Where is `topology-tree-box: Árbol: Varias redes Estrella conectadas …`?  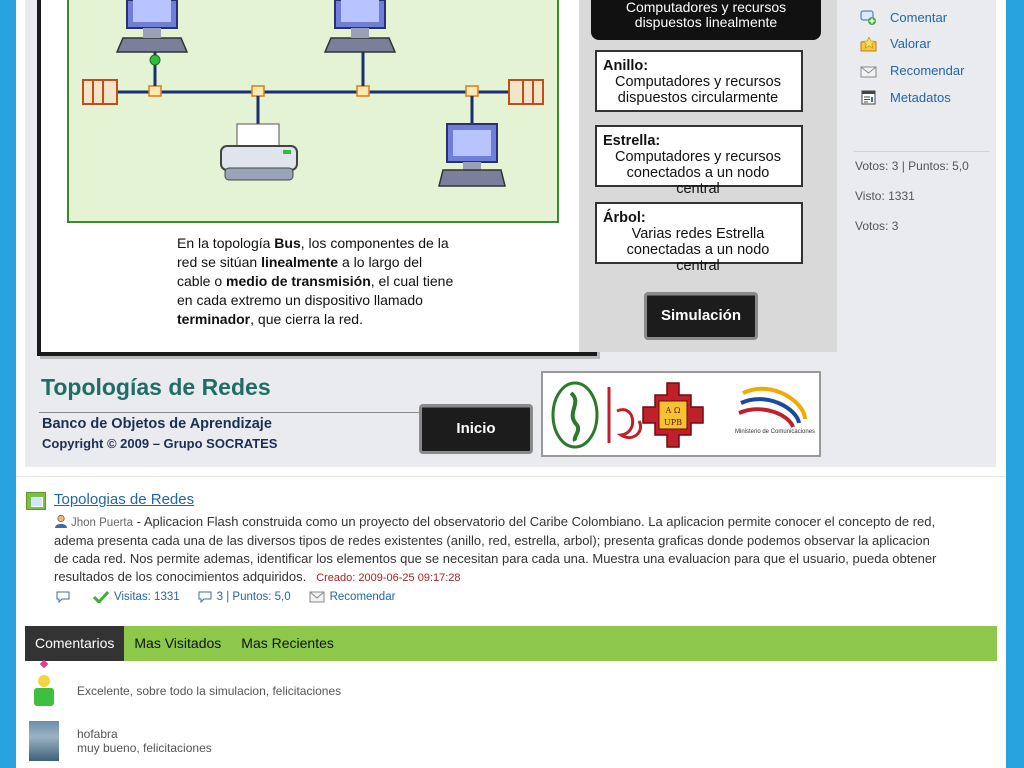 topology-tree-box: Árbol: Varias redes Estrella conectadas … is located at coordinates (699, 238).